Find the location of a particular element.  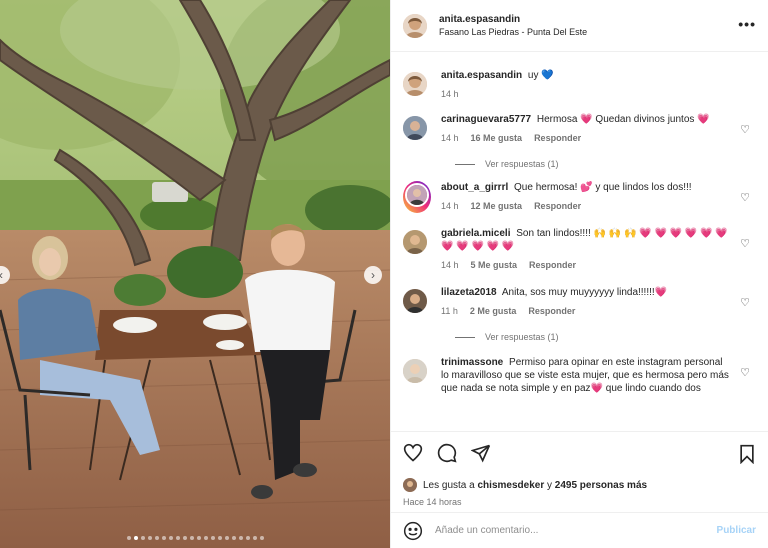

action-icons-row is located at coordinates (579, 453).